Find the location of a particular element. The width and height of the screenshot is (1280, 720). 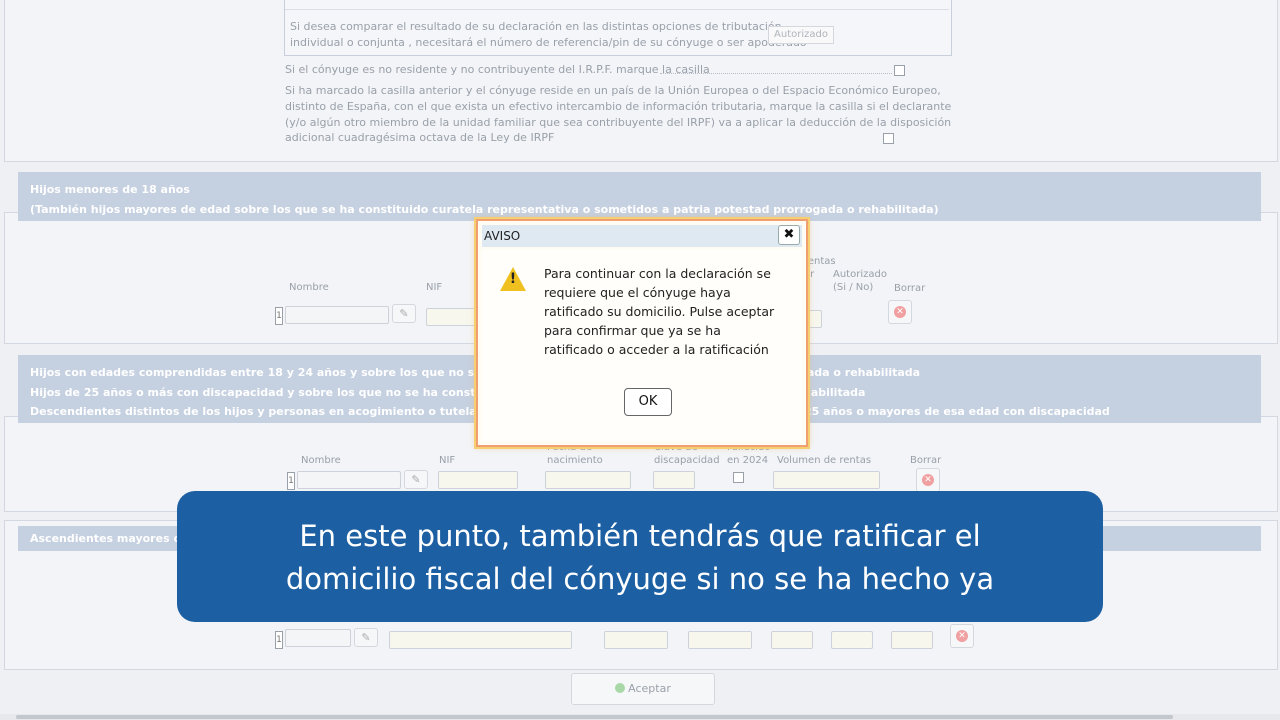

children-col-borrar: Borrar is located at coordinates (910, 288).